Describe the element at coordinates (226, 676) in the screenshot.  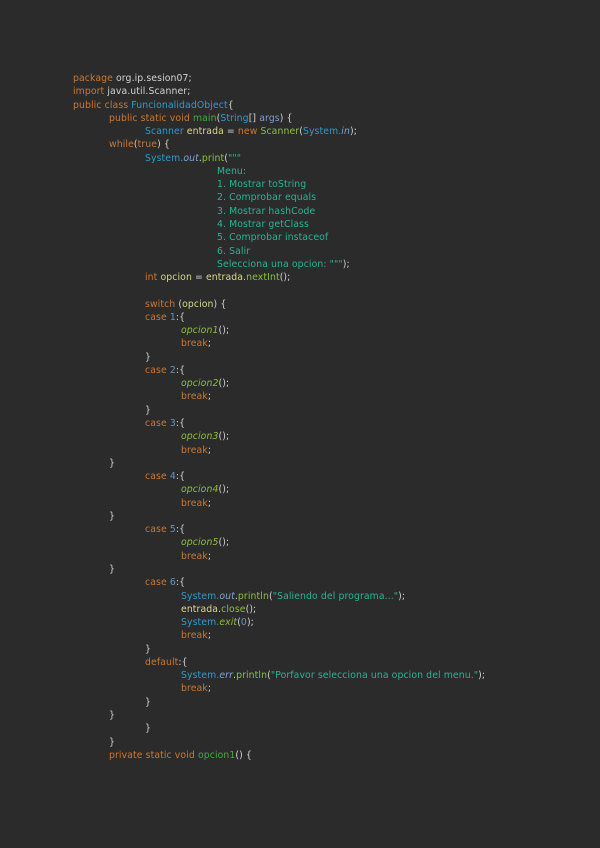
I see `code-token: err` at that location.